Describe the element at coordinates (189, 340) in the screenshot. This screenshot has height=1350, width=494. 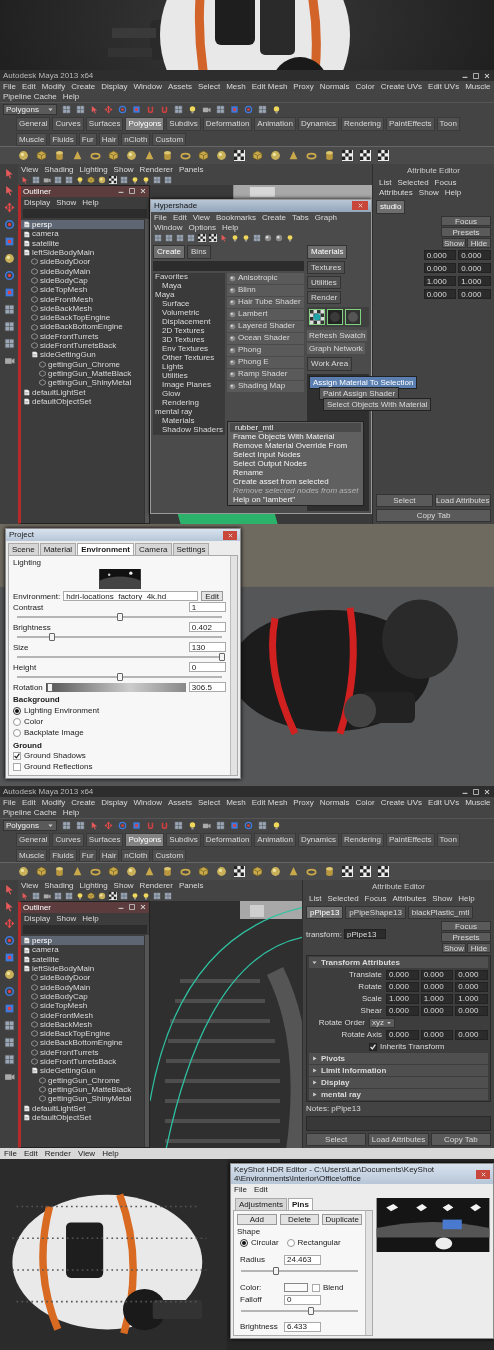
I see `category-item: 3D Textures` at that location.